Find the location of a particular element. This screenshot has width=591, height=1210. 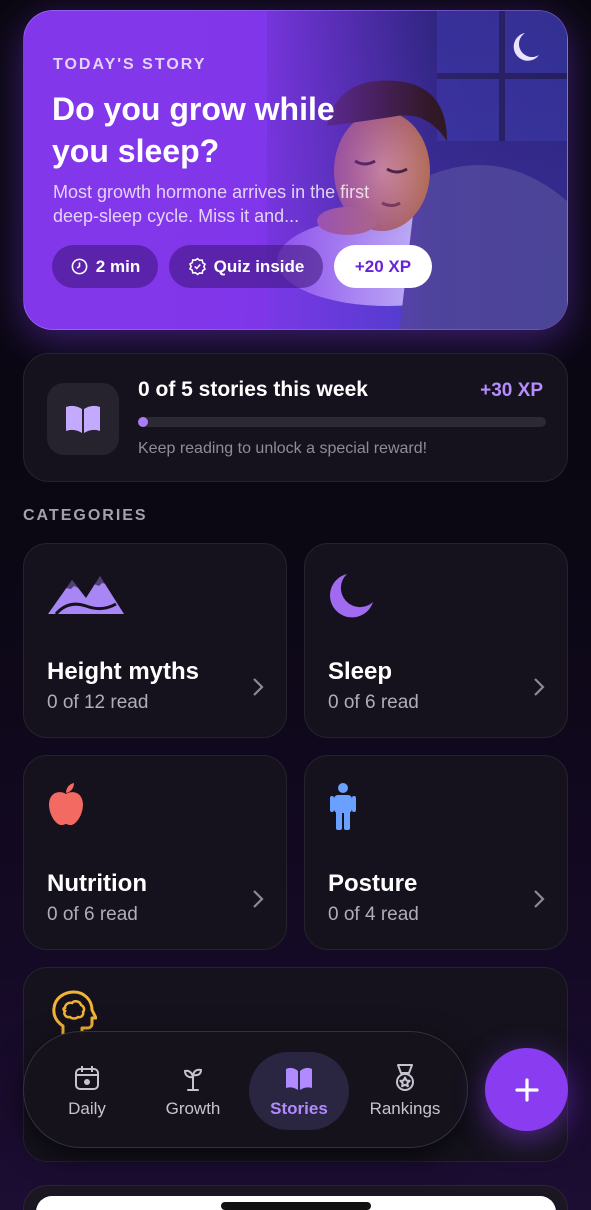

quiz-chip: Quiz inside is located at coordinates (246, 266).